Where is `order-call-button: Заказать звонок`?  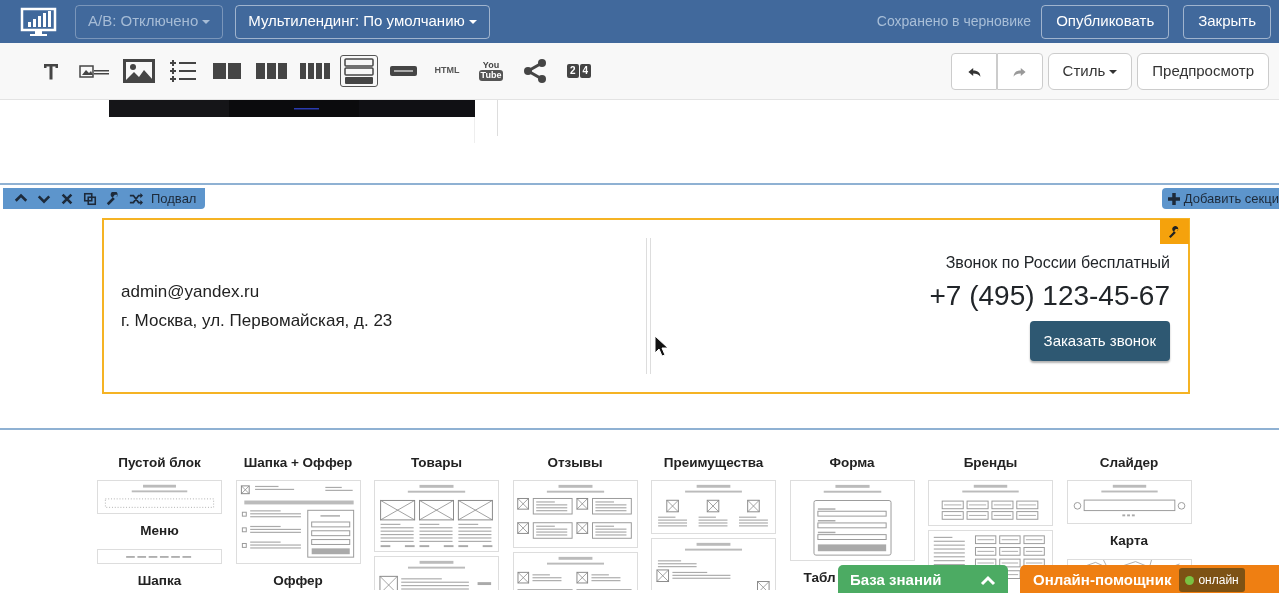 order-call-button: Заказать звонок is located at coordinates (1099, 341).